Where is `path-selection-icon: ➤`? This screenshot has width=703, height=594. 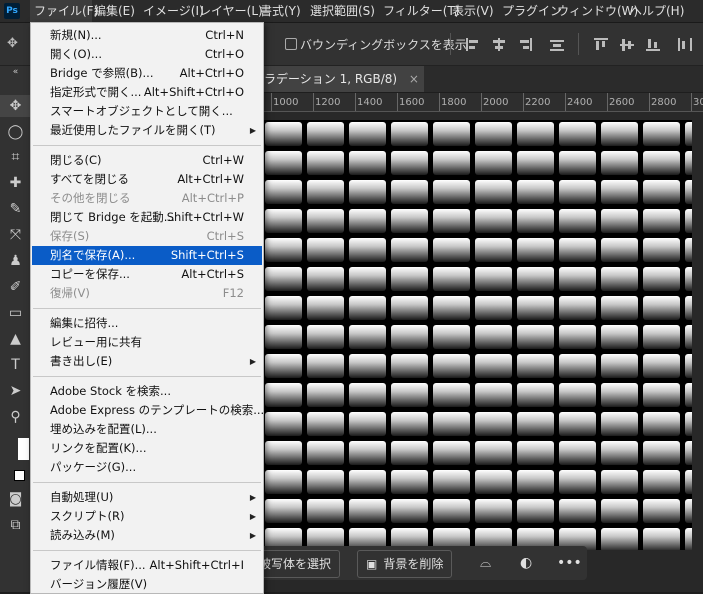
path-selection-icon: ➤ is located at coordinates (15, 391).